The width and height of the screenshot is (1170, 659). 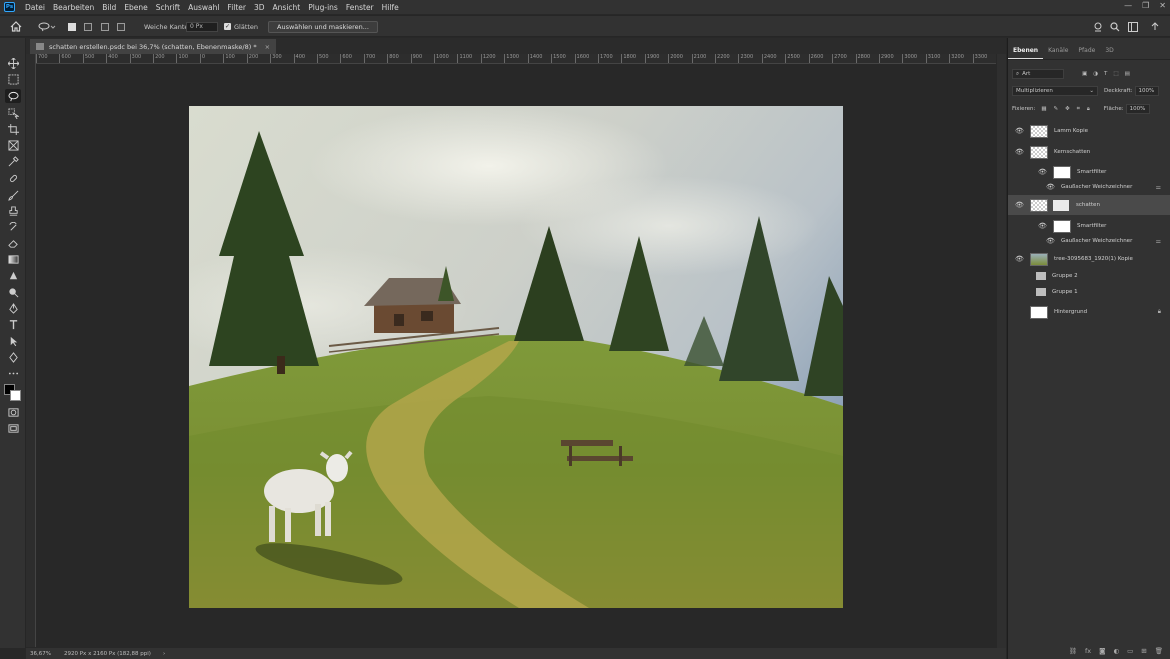 I want to click on zoom-level: 36,67%, so click(x=45, y=654).